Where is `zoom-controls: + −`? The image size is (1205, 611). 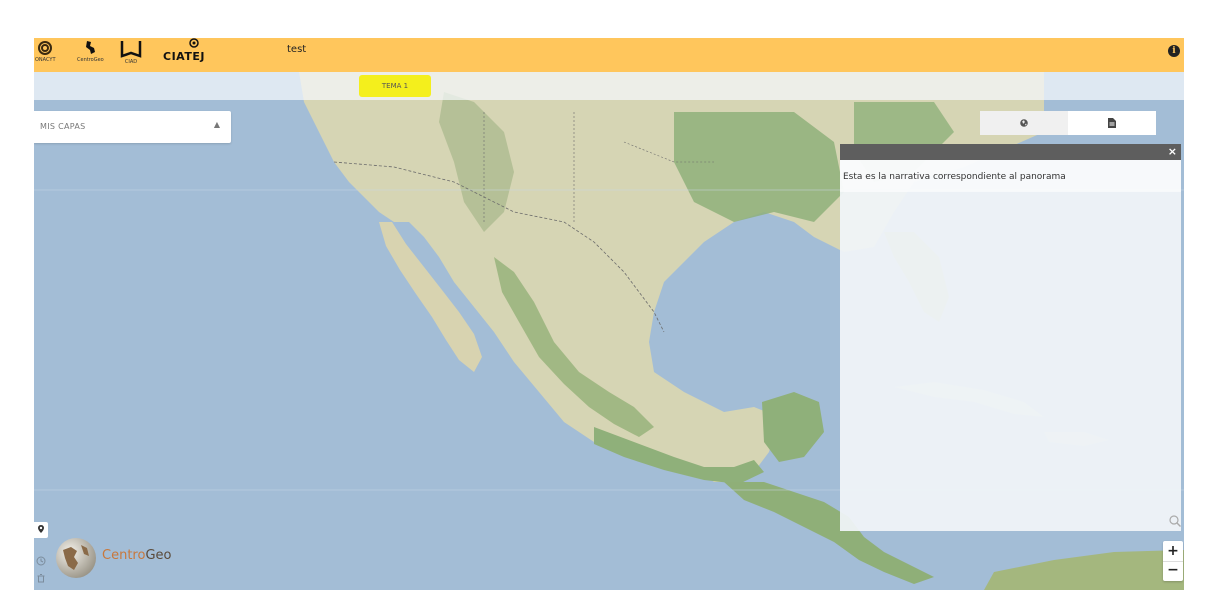 zoom-controls: + − is located at coordinates (1173, 561).